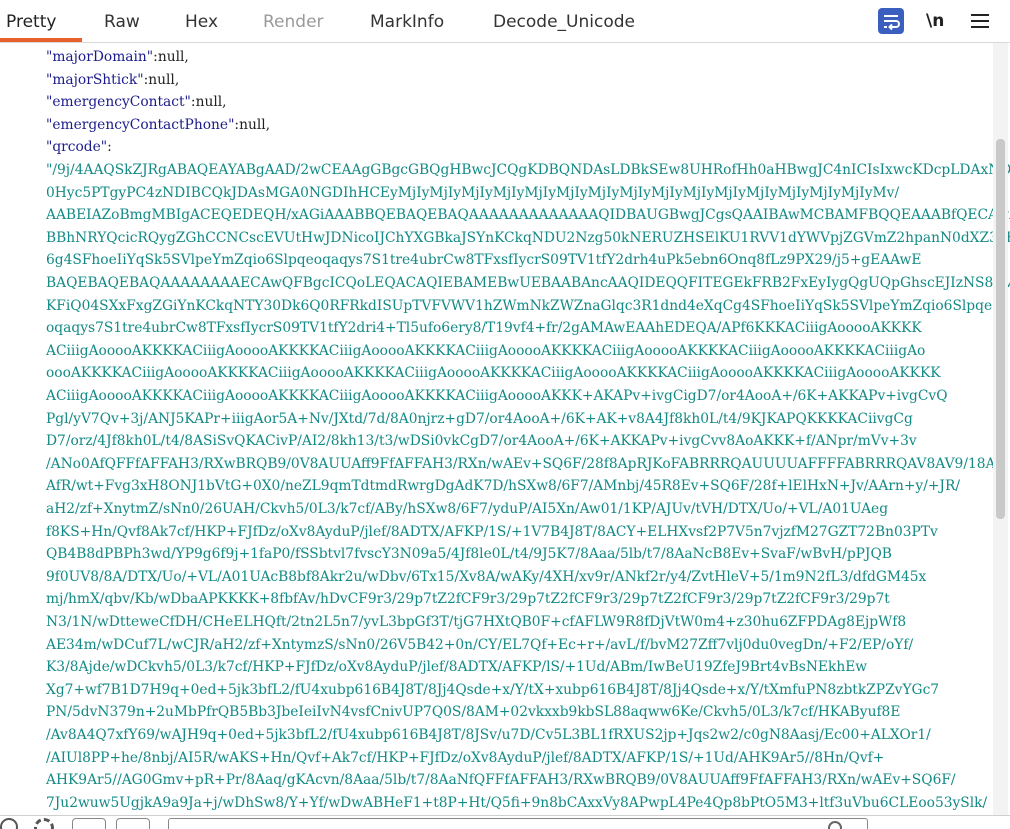 The width and height of the screenshot is (1010, 829). I want to click on json-field: "emergencyContactPhone":null,, so click(158, 124).